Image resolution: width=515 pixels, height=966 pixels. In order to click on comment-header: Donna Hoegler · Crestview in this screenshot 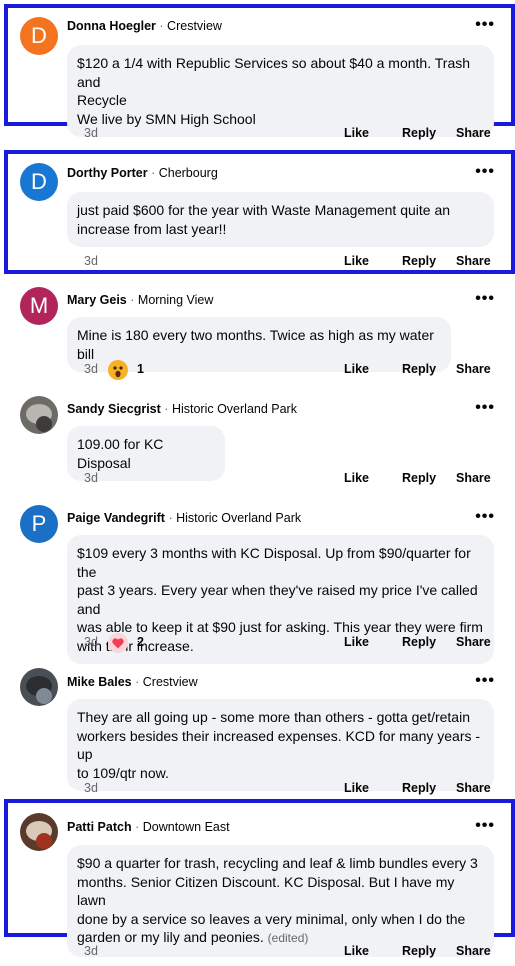, I will do `click(144, 26)`.